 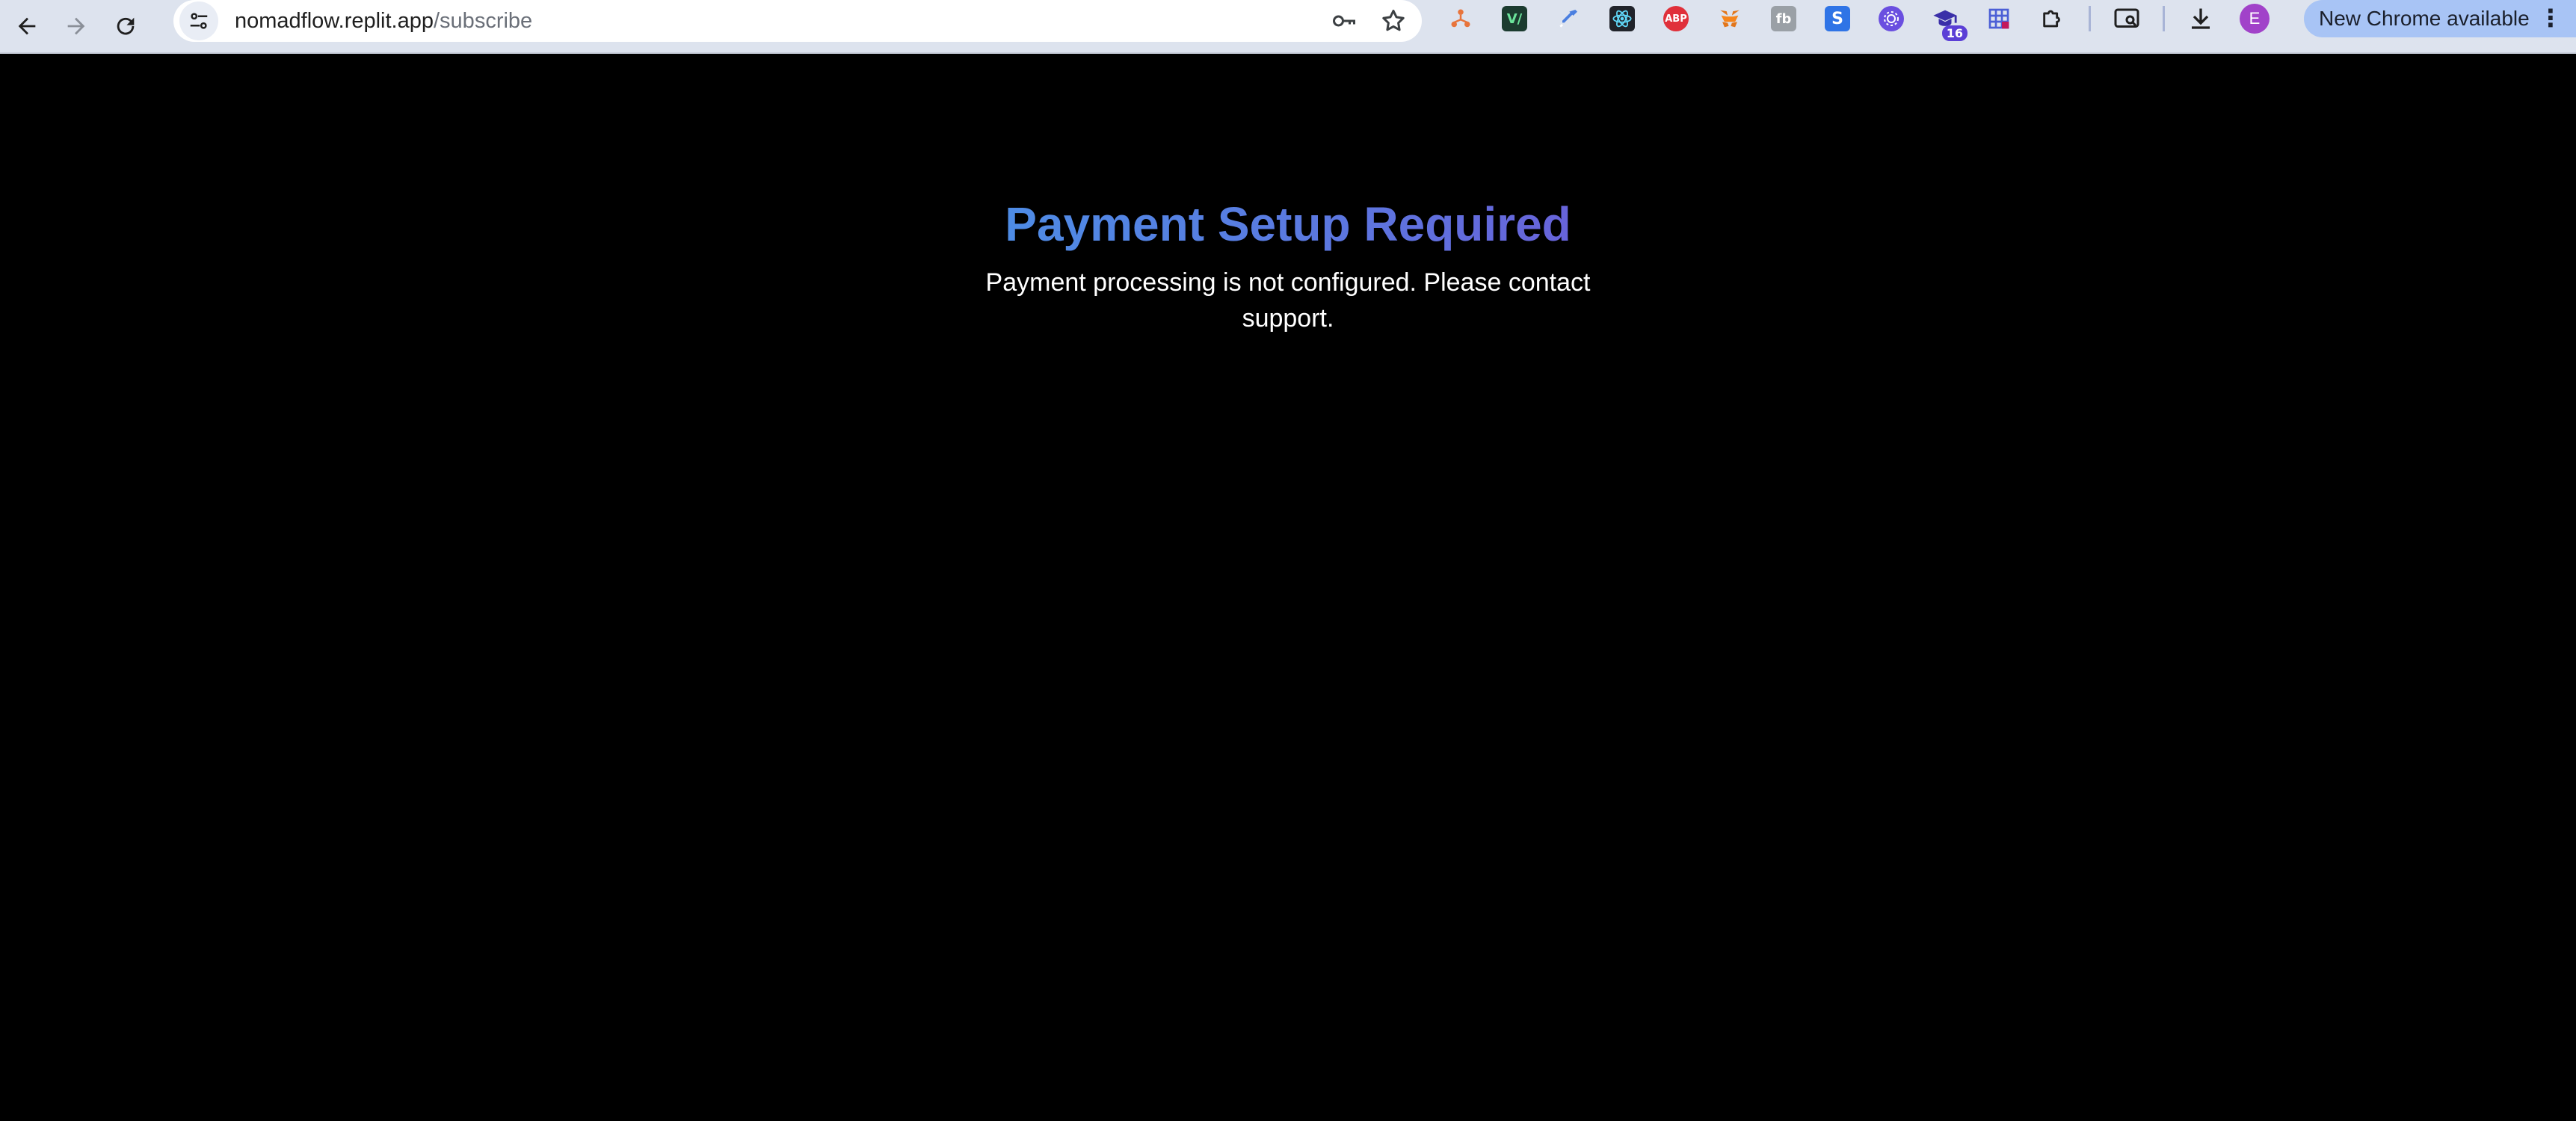 I want to click on arrow-right-icon, so click(x=76, y=26).